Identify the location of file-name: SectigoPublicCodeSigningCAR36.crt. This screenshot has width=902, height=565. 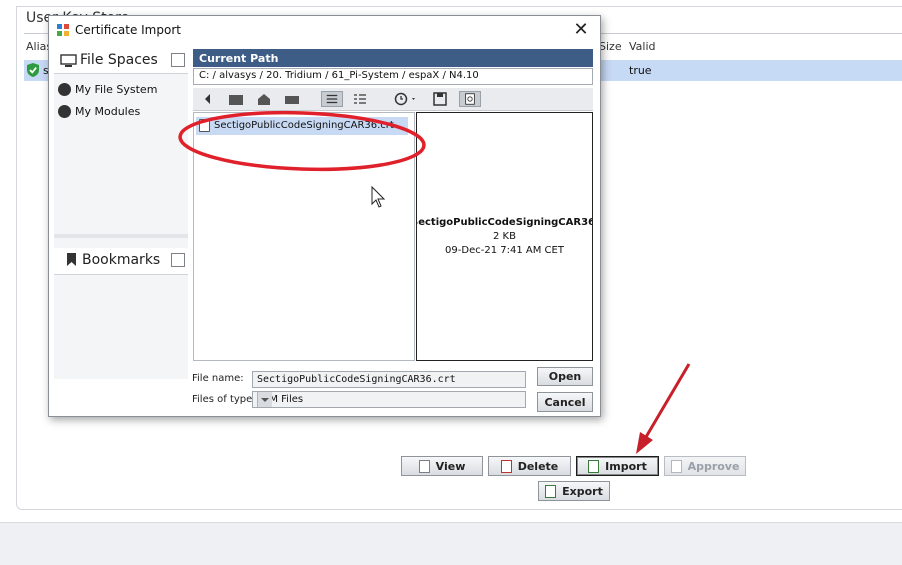
(304, 125).